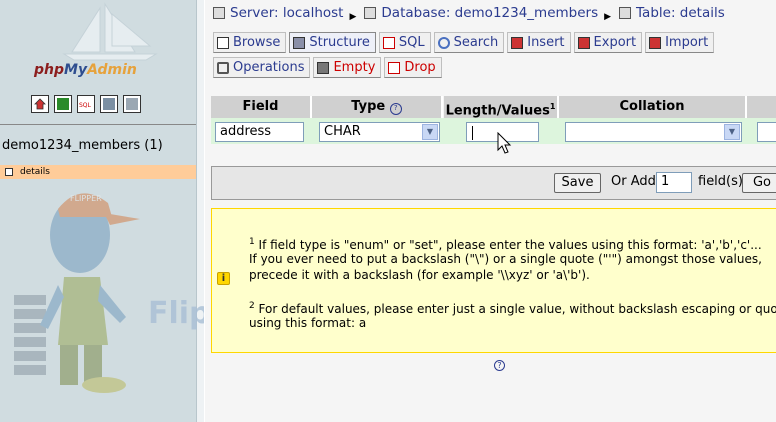 The height and width of the screenshot is (422, 776). I want to click on svg-text: FLIPPER, so click(86, 198).